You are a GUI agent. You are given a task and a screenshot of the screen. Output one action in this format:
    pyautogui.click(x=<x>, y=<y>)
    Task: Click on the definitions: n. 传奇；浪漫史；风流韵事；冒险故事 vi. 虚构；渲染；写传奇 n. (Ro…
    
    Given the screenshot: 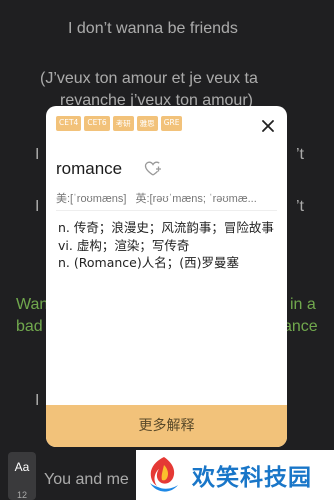 What is the action you would take?
    pyautogui.click(x=168, y=245)
    